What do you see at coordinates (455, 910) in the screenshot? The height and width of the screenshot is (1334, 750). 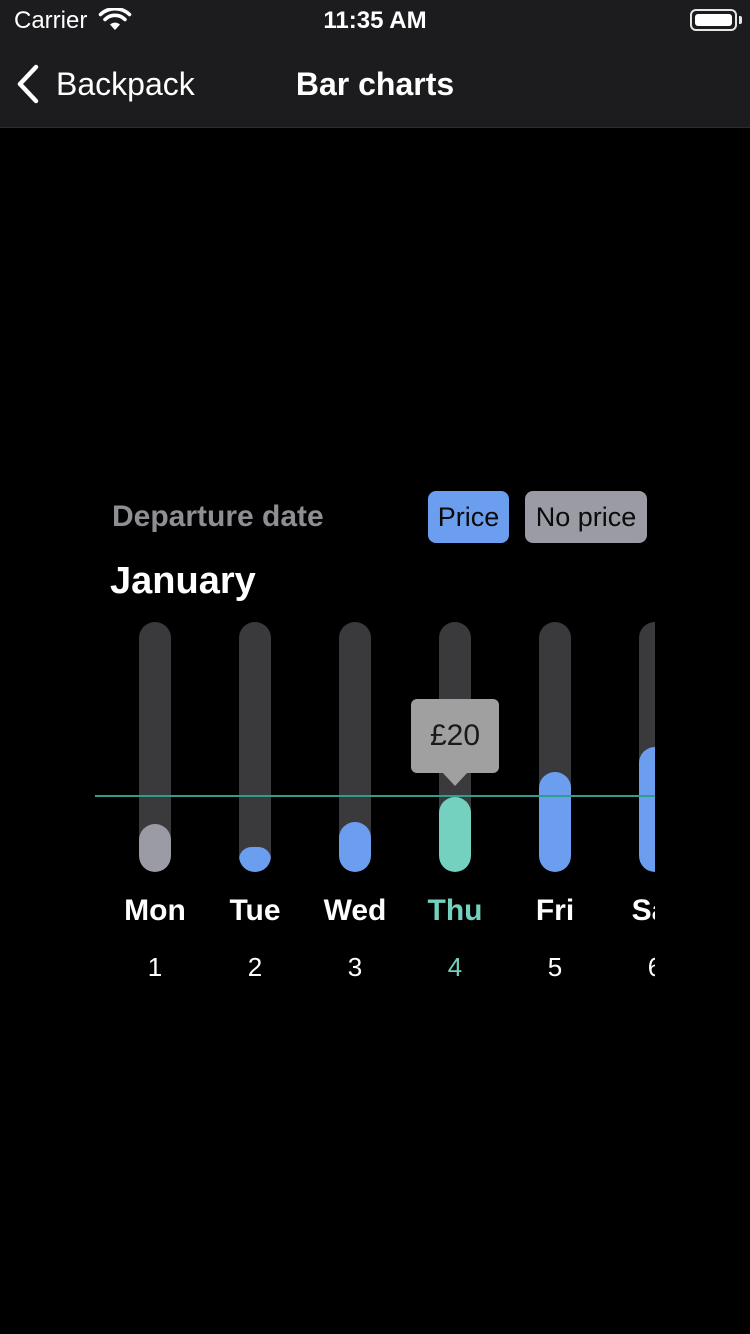 I see `day-label: Thu` at bounding box center [455, 910].